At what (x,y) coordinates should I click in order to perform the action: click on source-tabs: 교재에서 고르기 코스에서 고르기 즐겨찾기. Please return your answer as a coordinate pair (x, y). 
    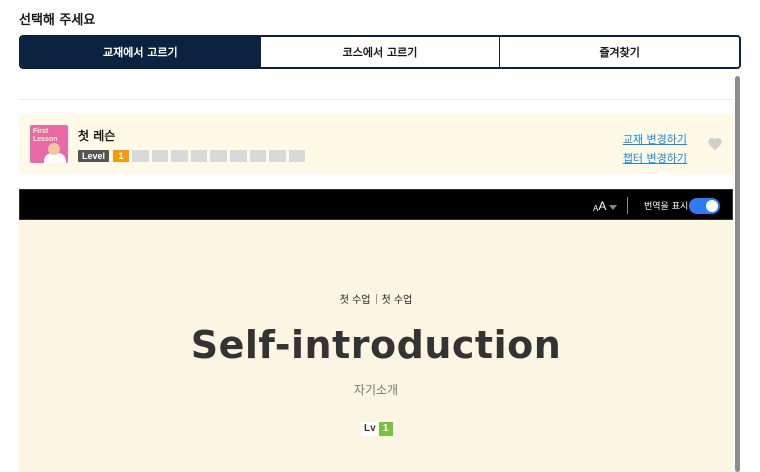
    Looking at the image, I should click on (380, 52).